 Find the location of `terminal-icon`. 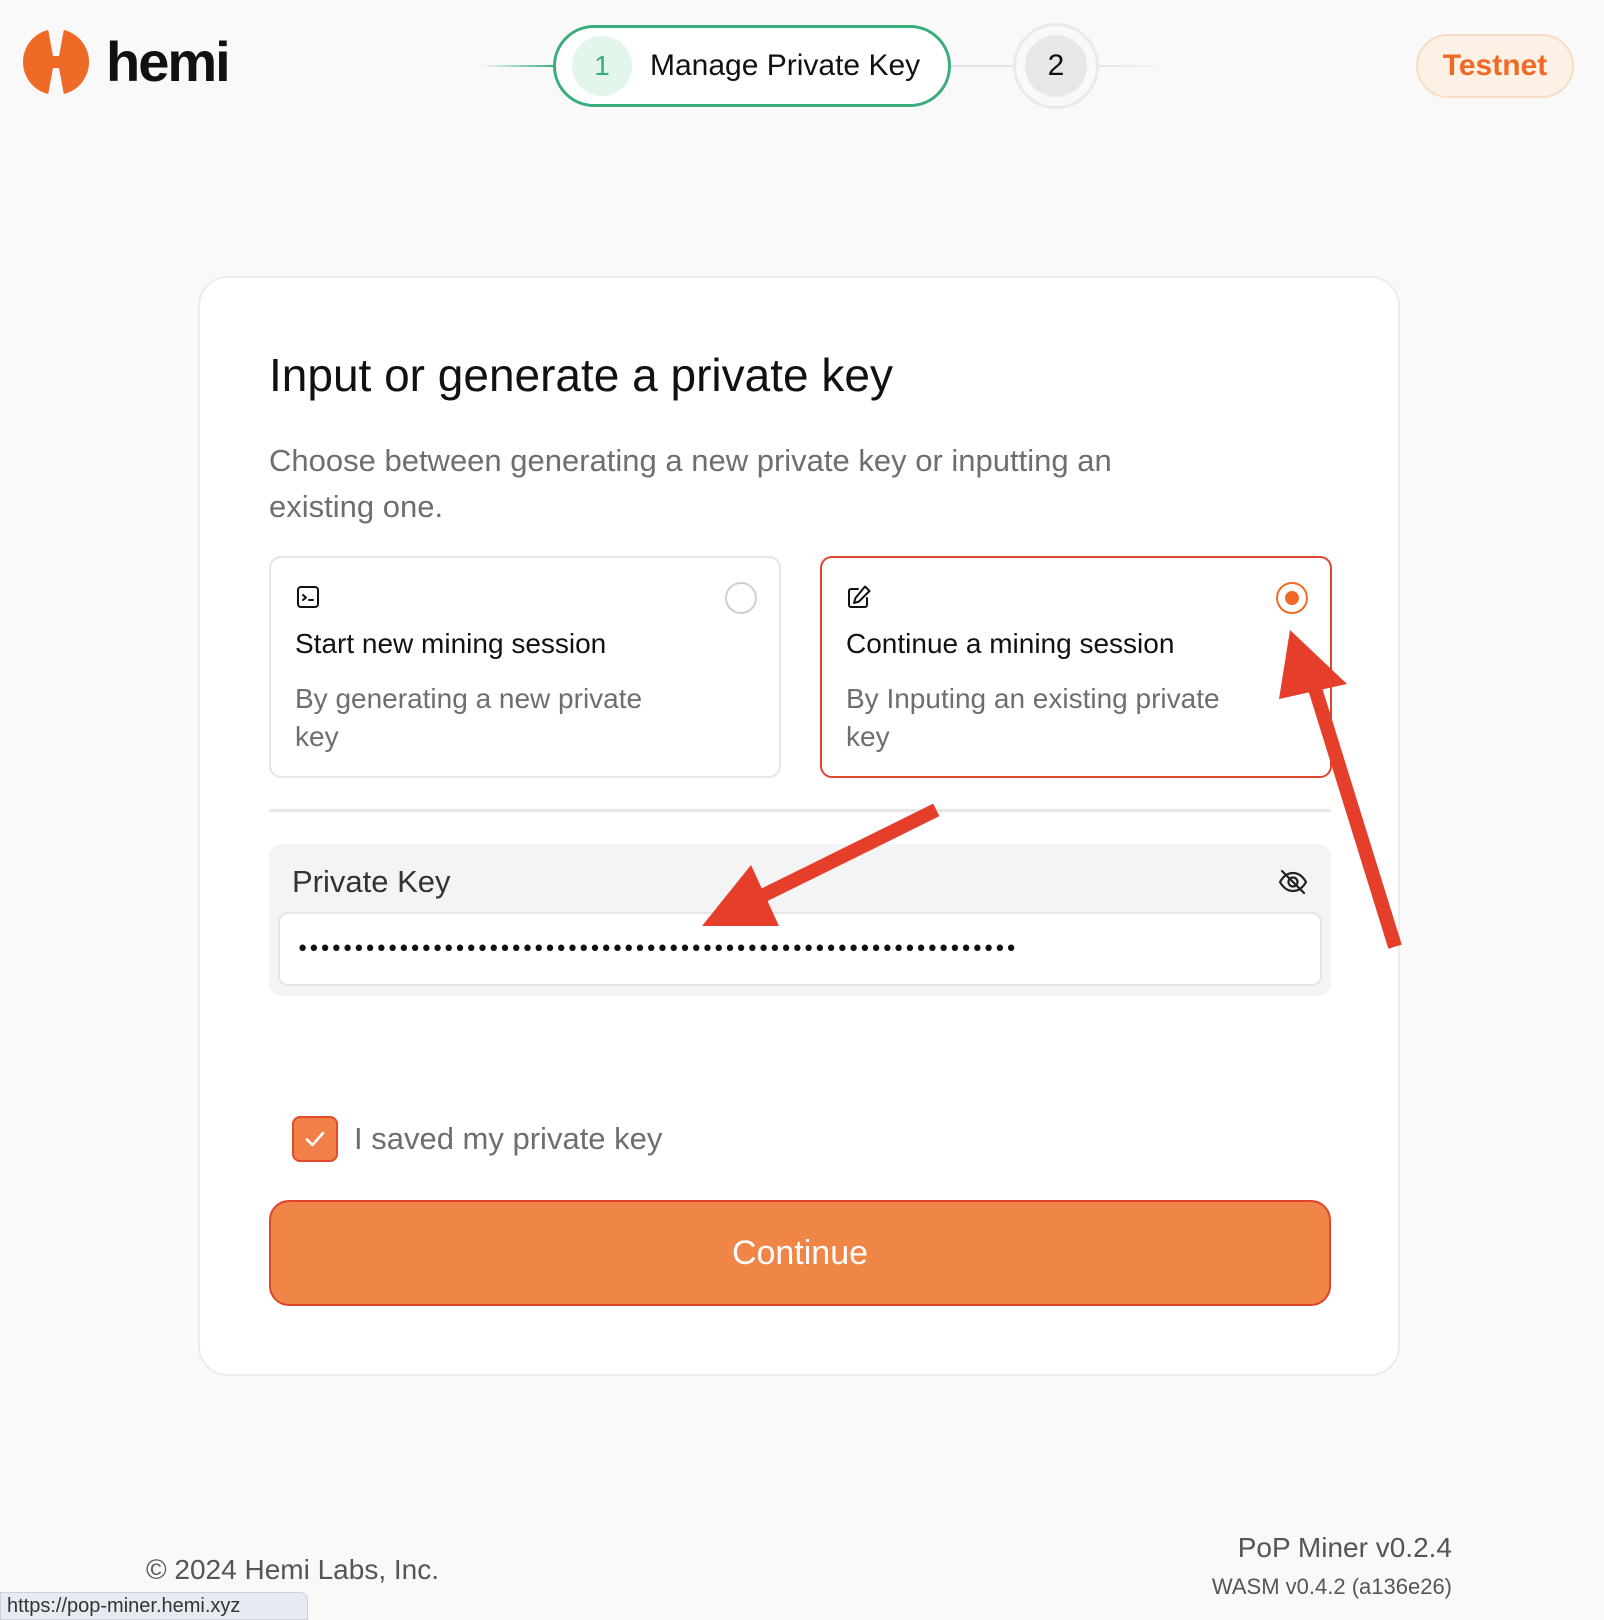

terminal-icon is located at coordinates (308, 597).